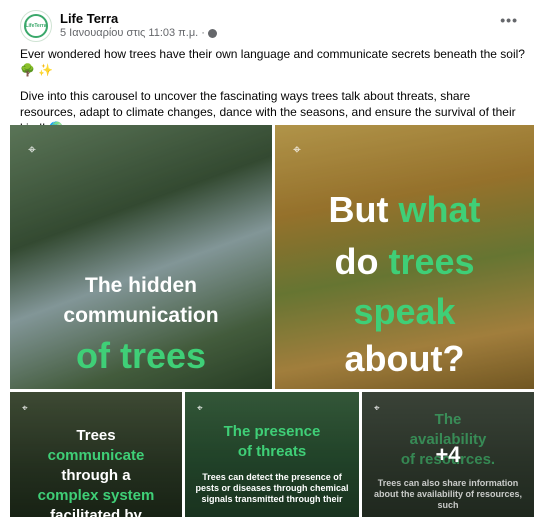 This screenshot has height=517, width=534. I want to click on photo2-row1: But what, so click(404, 209).